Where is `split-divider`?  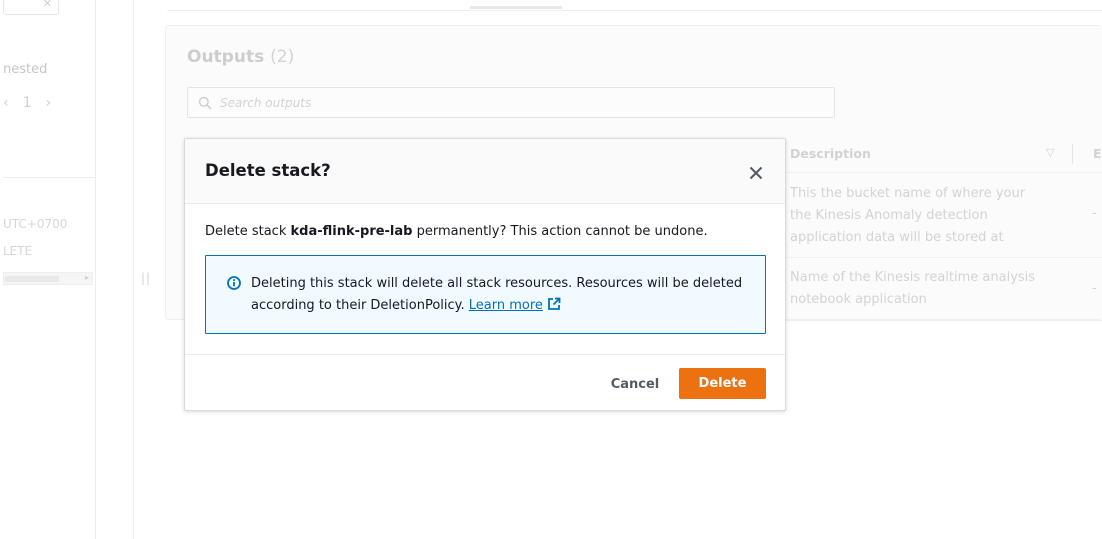
split-divider is located at coordinates (133, 269).